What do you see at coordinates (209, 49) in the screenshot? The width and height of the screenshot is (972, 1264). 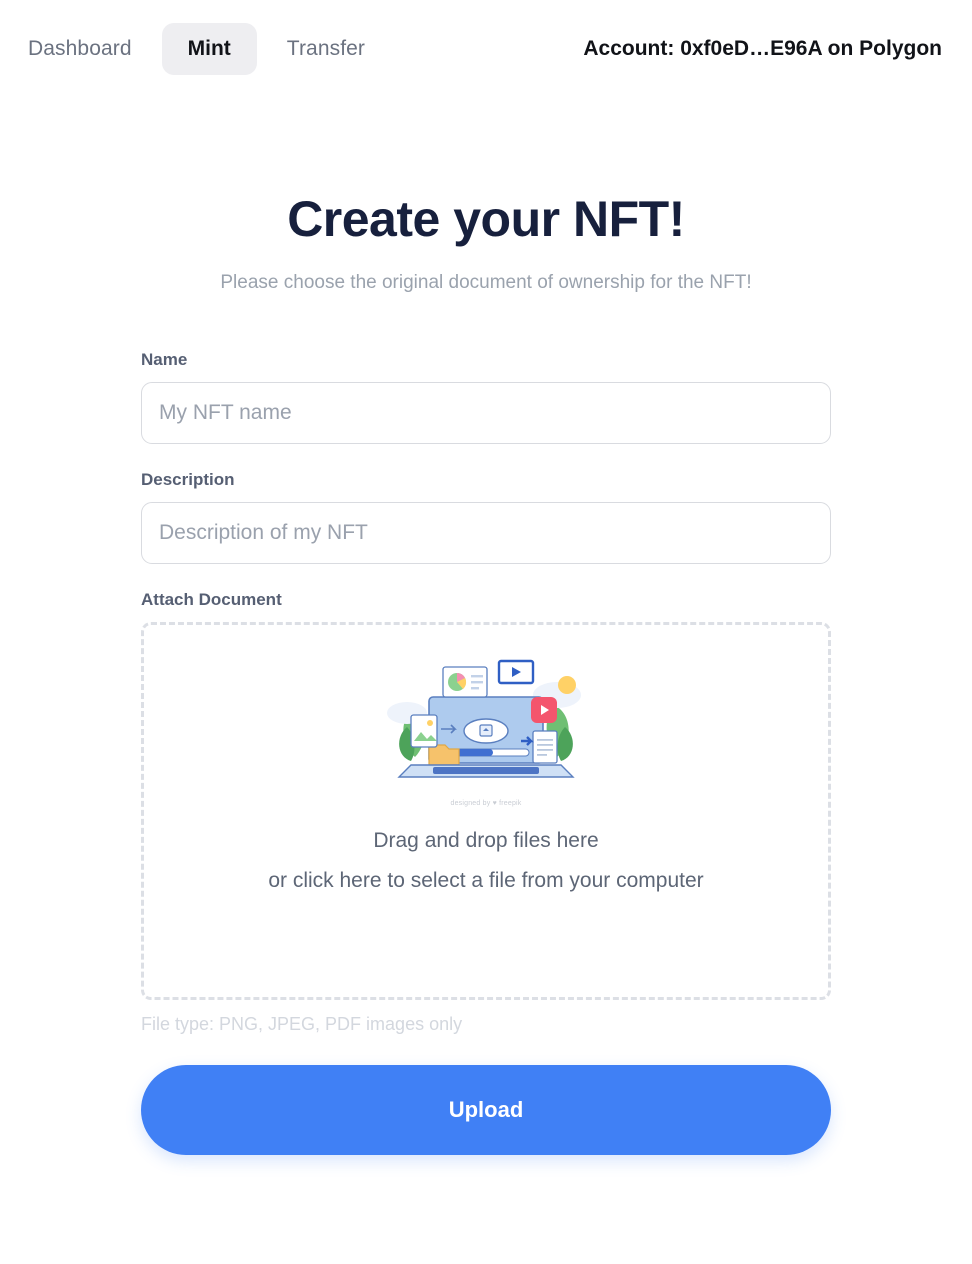 I see `nav-item-mint: Mint` at bounding box center [209, 49].